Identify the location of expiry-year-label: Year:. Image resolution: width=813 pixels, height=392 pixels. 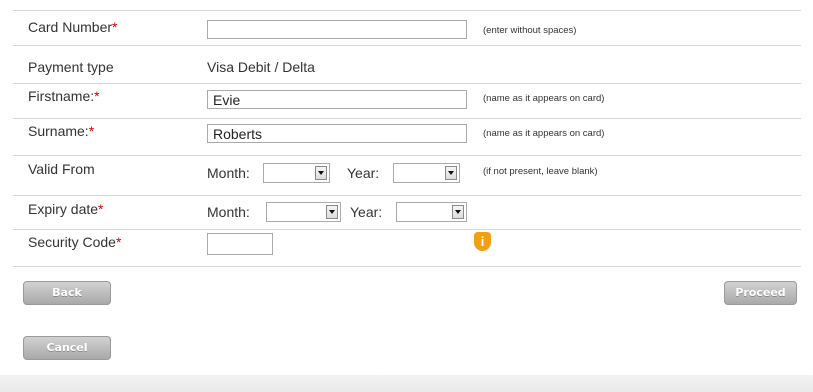
(366, 212).